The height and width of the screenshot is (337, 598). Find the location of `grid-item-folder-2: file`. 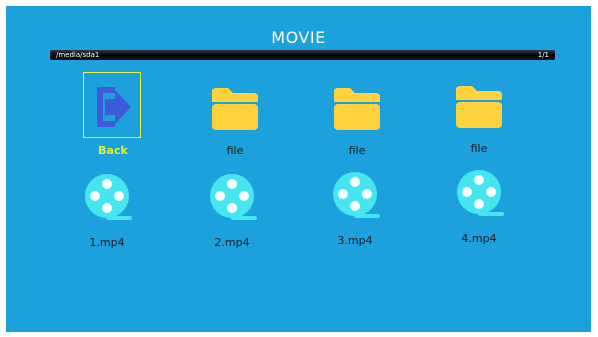

grid-item-folder-2: file is located at coordinates (357, 121).